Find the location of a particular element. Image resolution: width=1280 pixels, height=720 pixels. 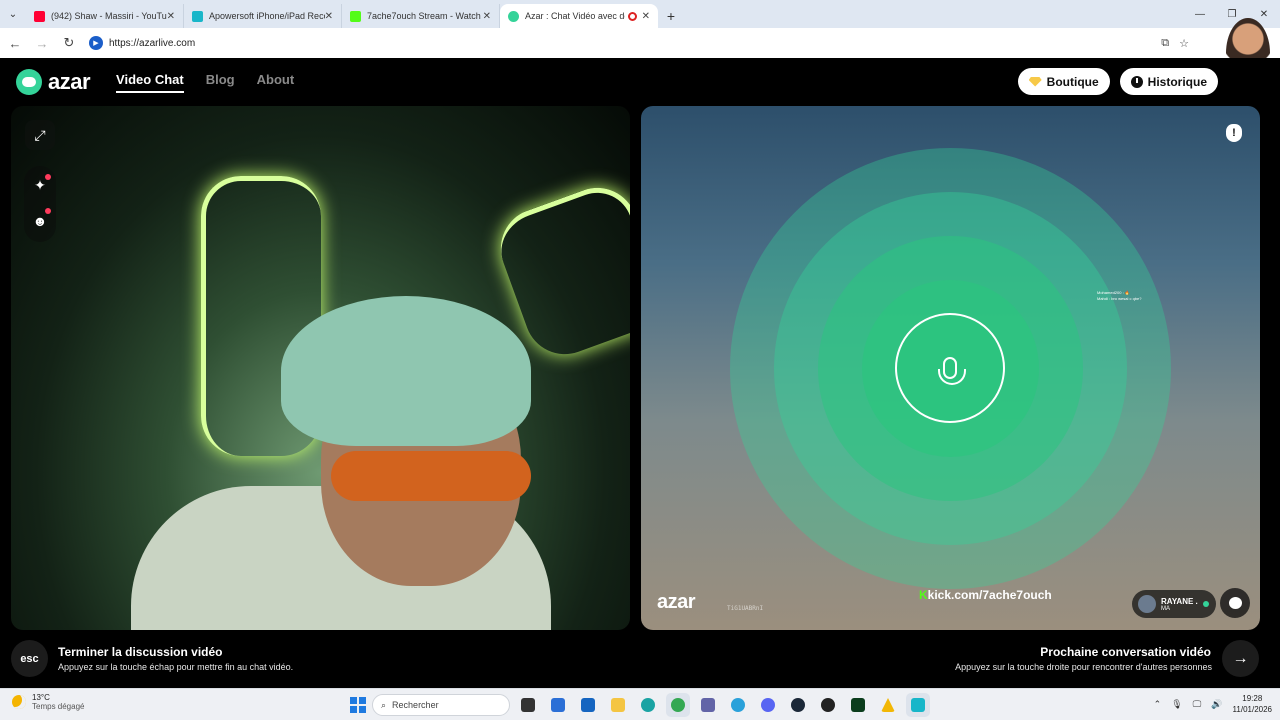

browser-tab-apowersoft: Apowersoft iPhone/iPad Recor ✕ is located at coordinates (263, 16).